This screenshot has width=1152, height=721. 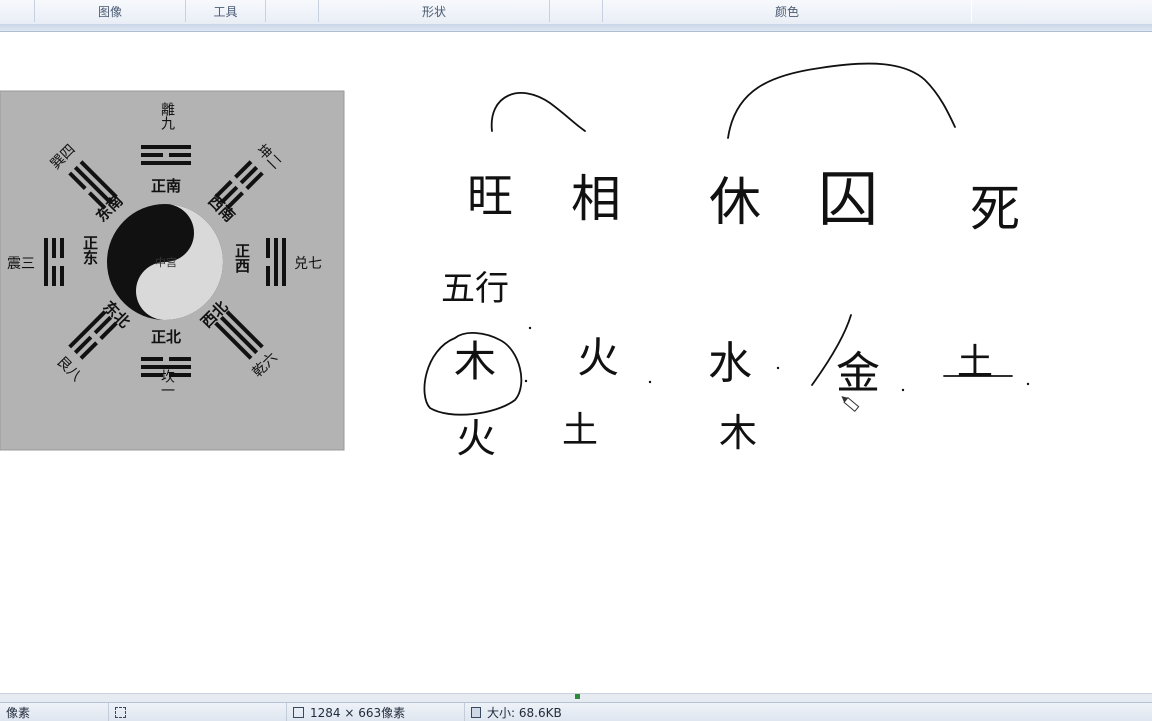 What do you see at coordinates (166, 262) in the screenshot?
I see `center-palace-label: 中宫` at bounding box center [166, 262].